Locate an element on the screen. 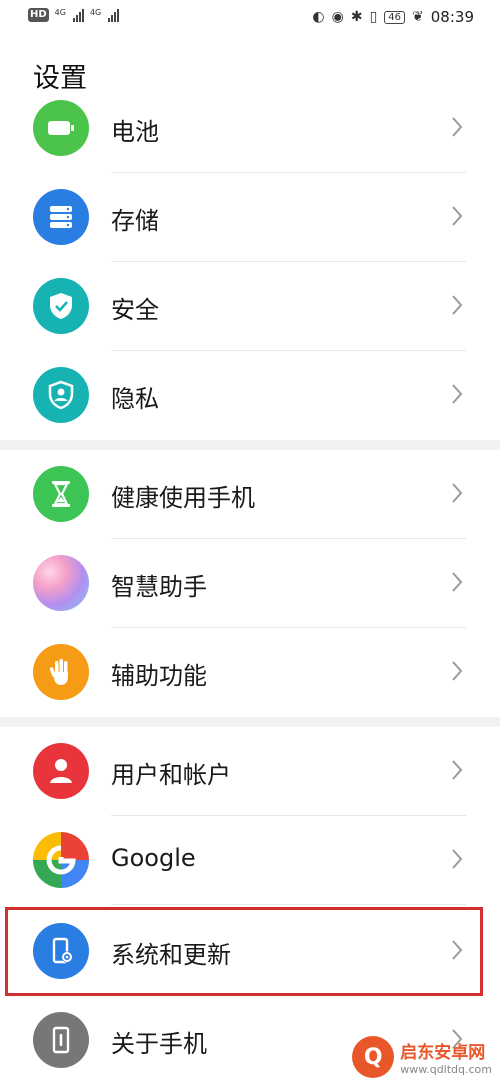 Image resolution: width=500 pixels, height=1084 pixels. leaf-icon: ❦ is located at coordinates (418, 17).